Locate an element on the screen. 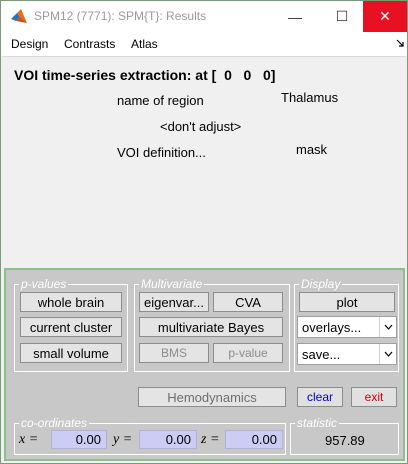 The width and height of the screenshot is (408, 464). z-coordinate-field: 0.00 is located at coordinates (254, 439).